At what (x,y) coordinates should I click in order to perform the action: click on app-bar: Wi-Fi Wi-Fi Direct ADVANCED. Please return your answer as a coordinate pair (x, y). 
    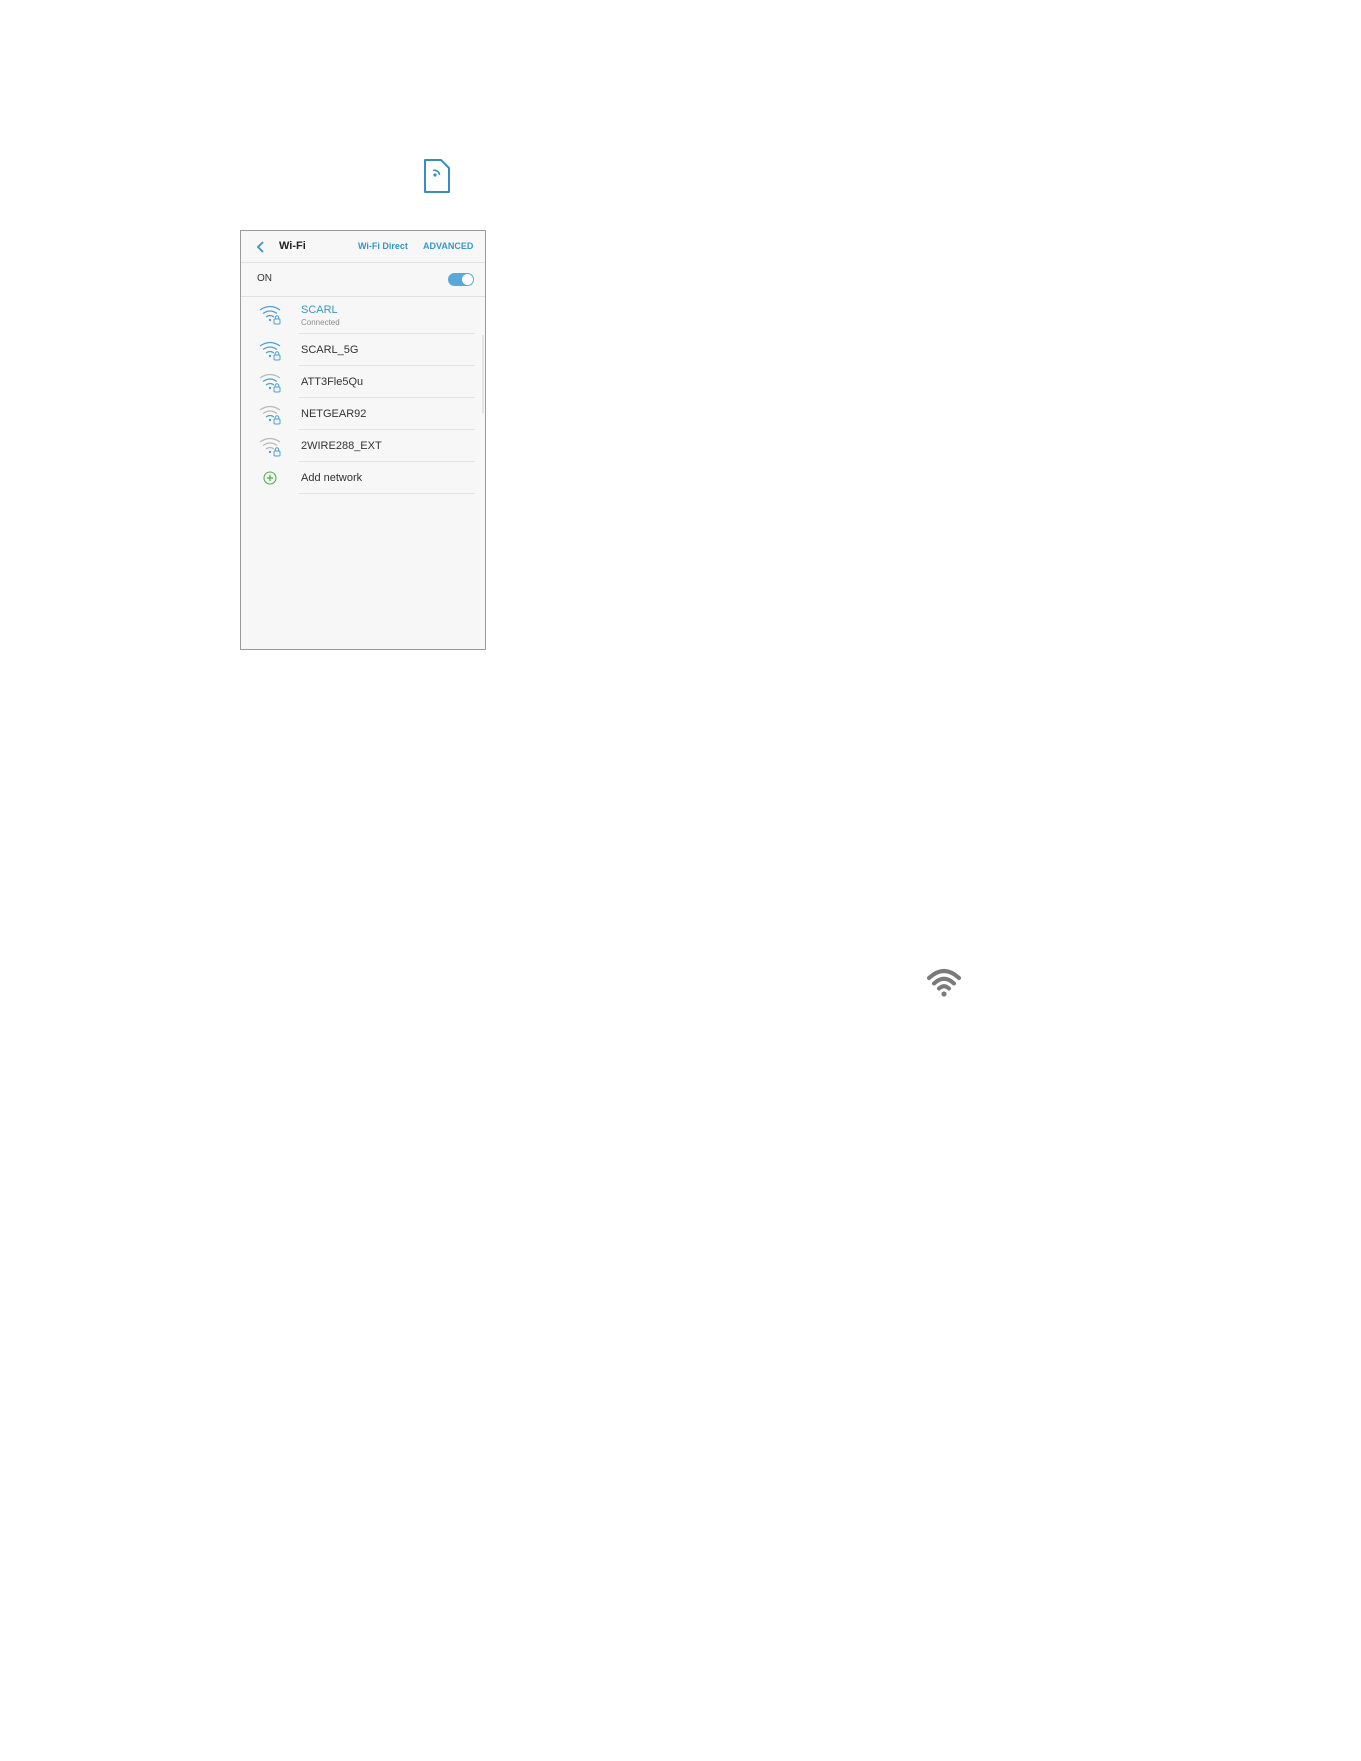
    Looking at the image, I should click on (363, 246).